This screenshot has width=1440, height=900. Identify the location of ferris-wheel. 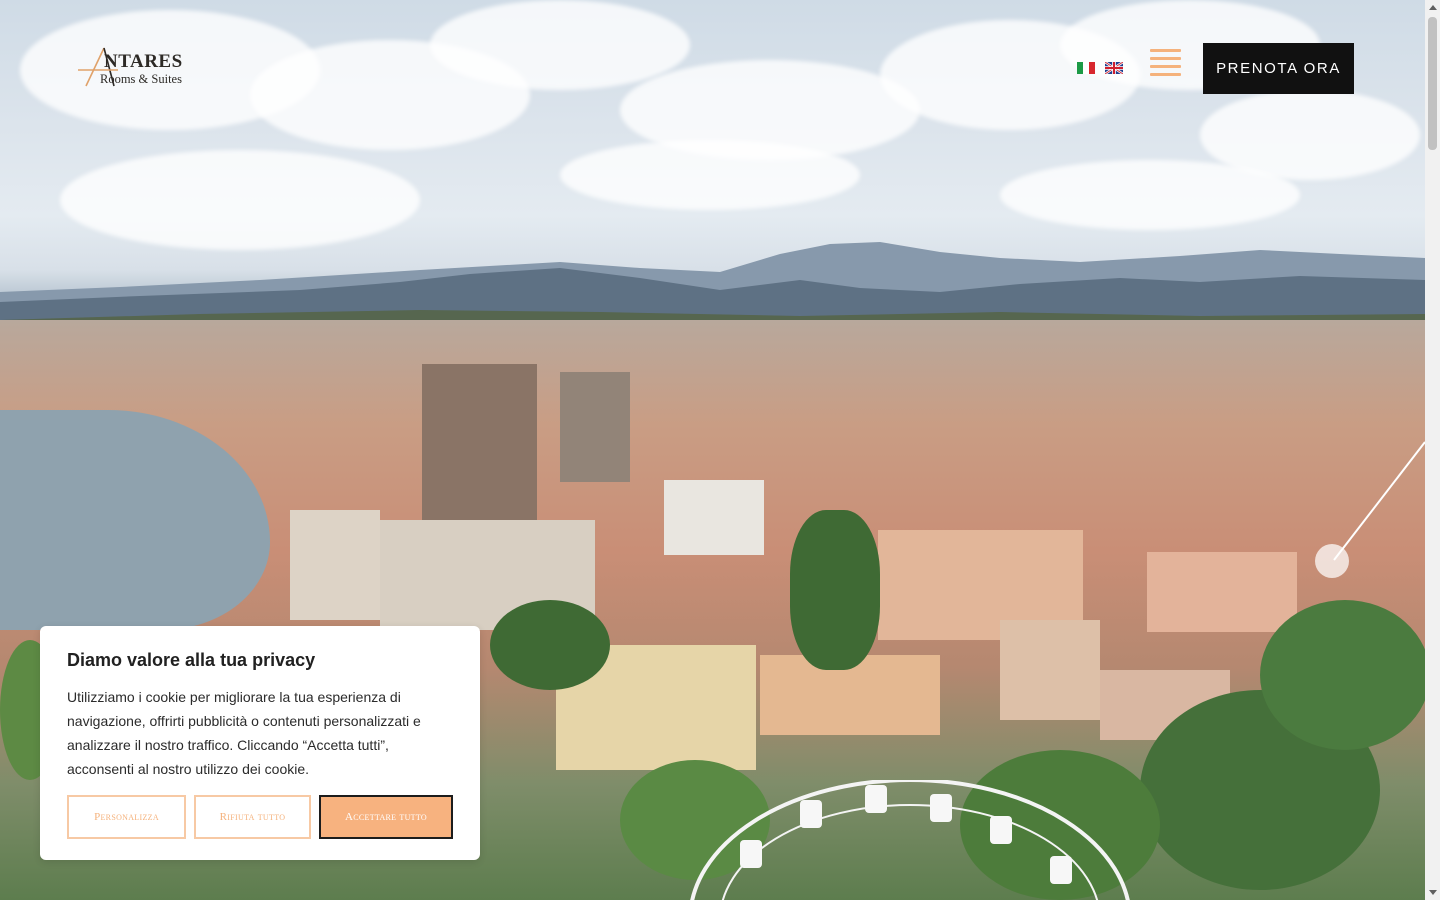
(910, 840).